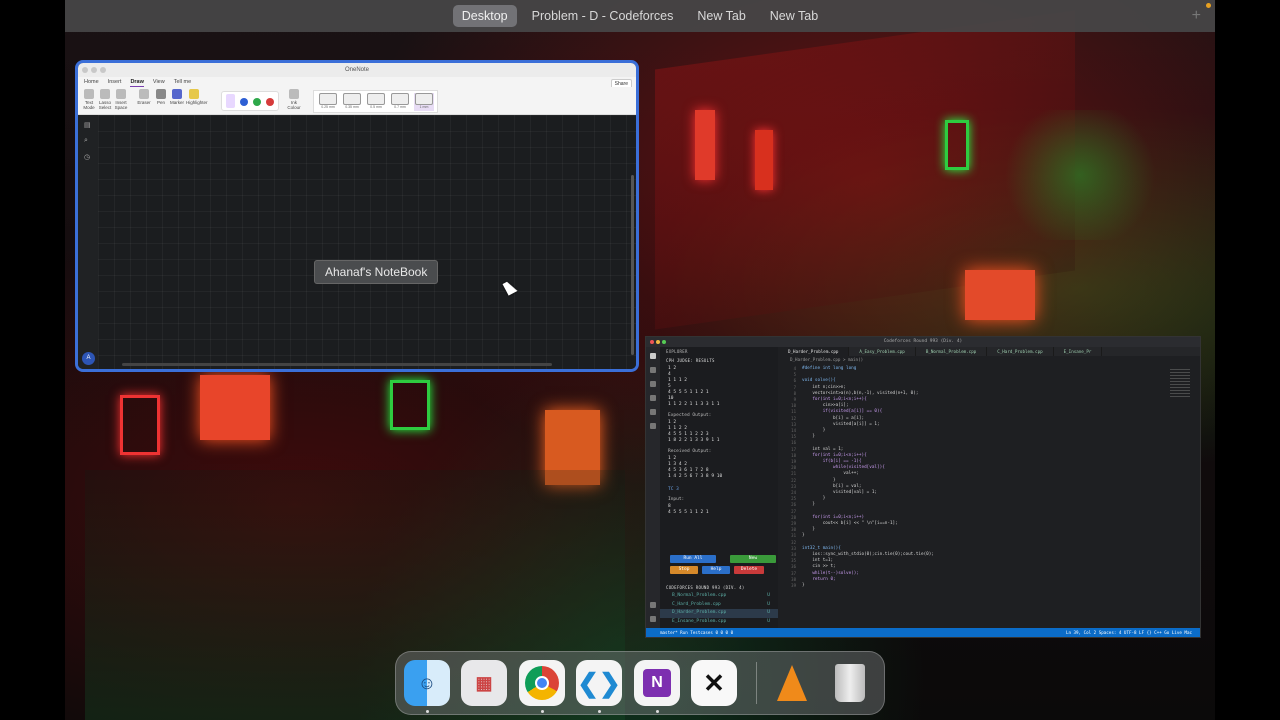 The width and height of the screenshot is (1280, 720). I want to click on code-line: cout<< b[i] << " \n"[i==n-1];, so click(850, 523).